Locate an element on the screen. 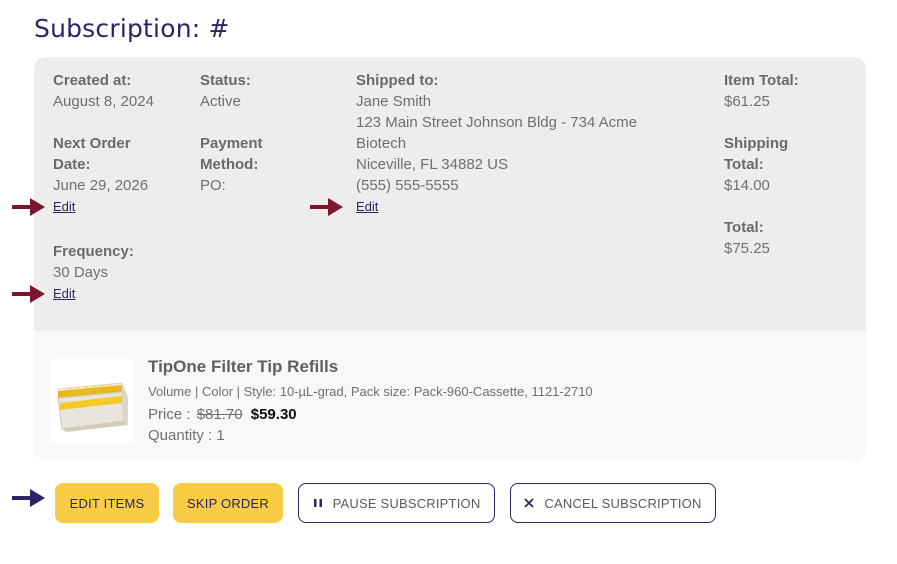 This screenshot has height=564, width=897. skip-order-label: SKIP ORDER is located at coordinates (228, 503).